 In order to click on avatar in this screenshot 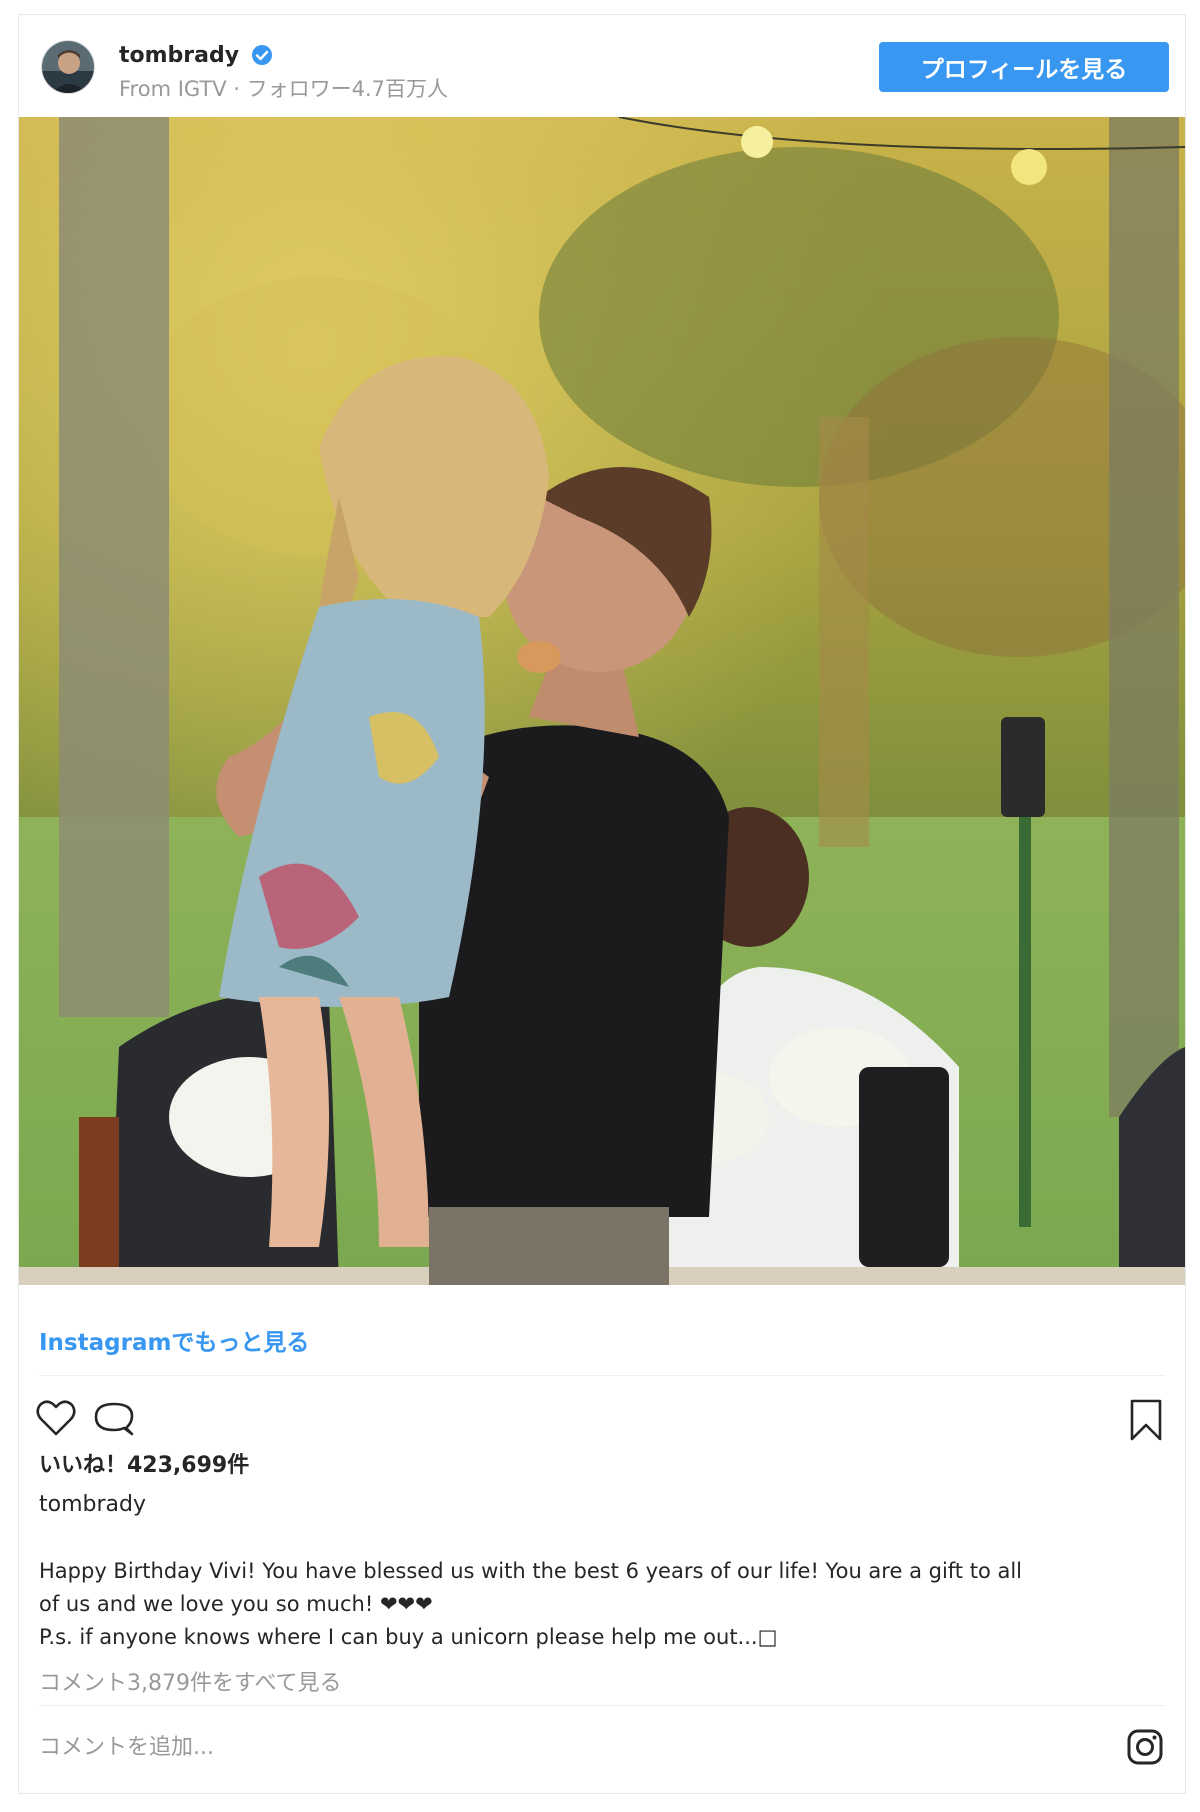, I will do `click(68, 67)`.